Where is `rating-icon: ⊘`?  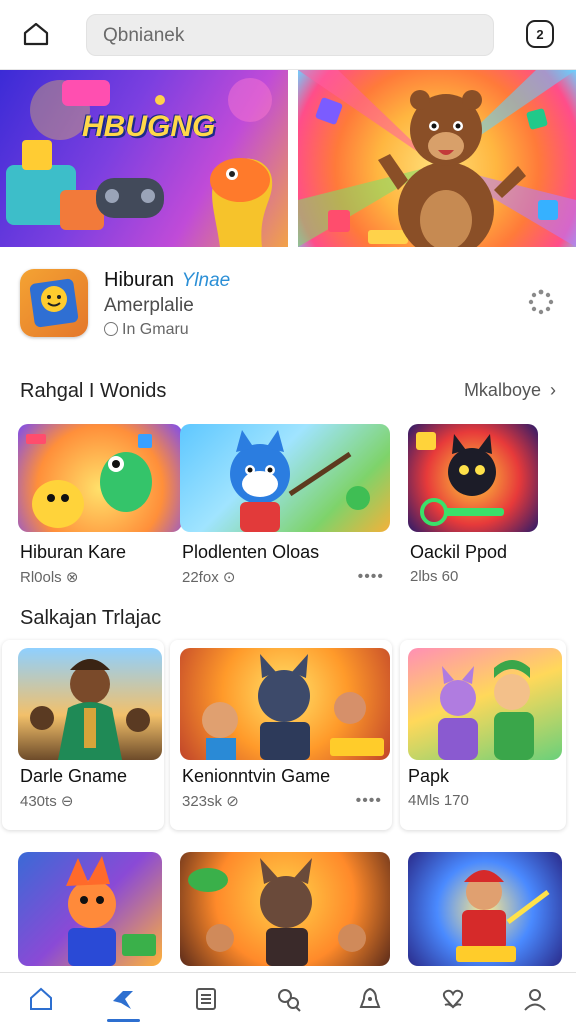
rating-icon: ⊘ is located at coordinates (232, 801).